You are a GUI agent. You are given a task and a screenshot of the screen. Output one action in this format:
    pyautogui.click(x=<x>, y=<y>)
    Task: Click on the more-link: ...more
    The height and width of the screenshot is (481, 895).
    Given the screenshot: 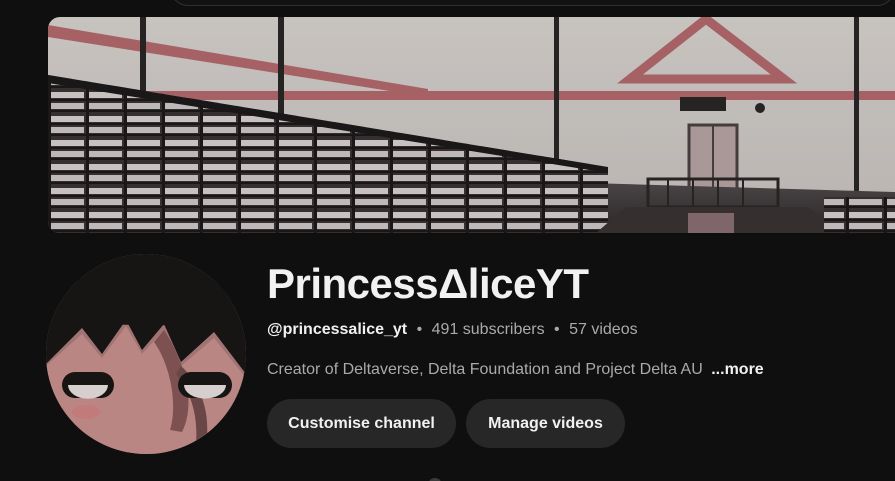 What is the action you would take?
    pyautogui.click(x=737, y=369)
    